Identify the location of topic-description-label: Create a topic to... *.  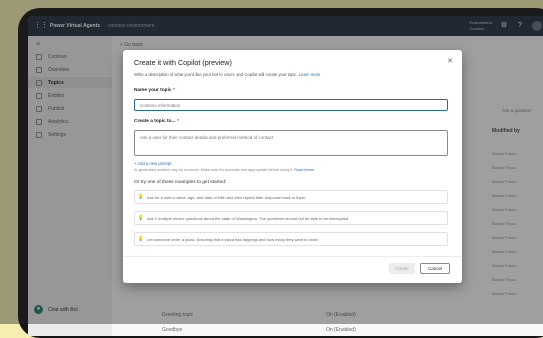
(156, 121).